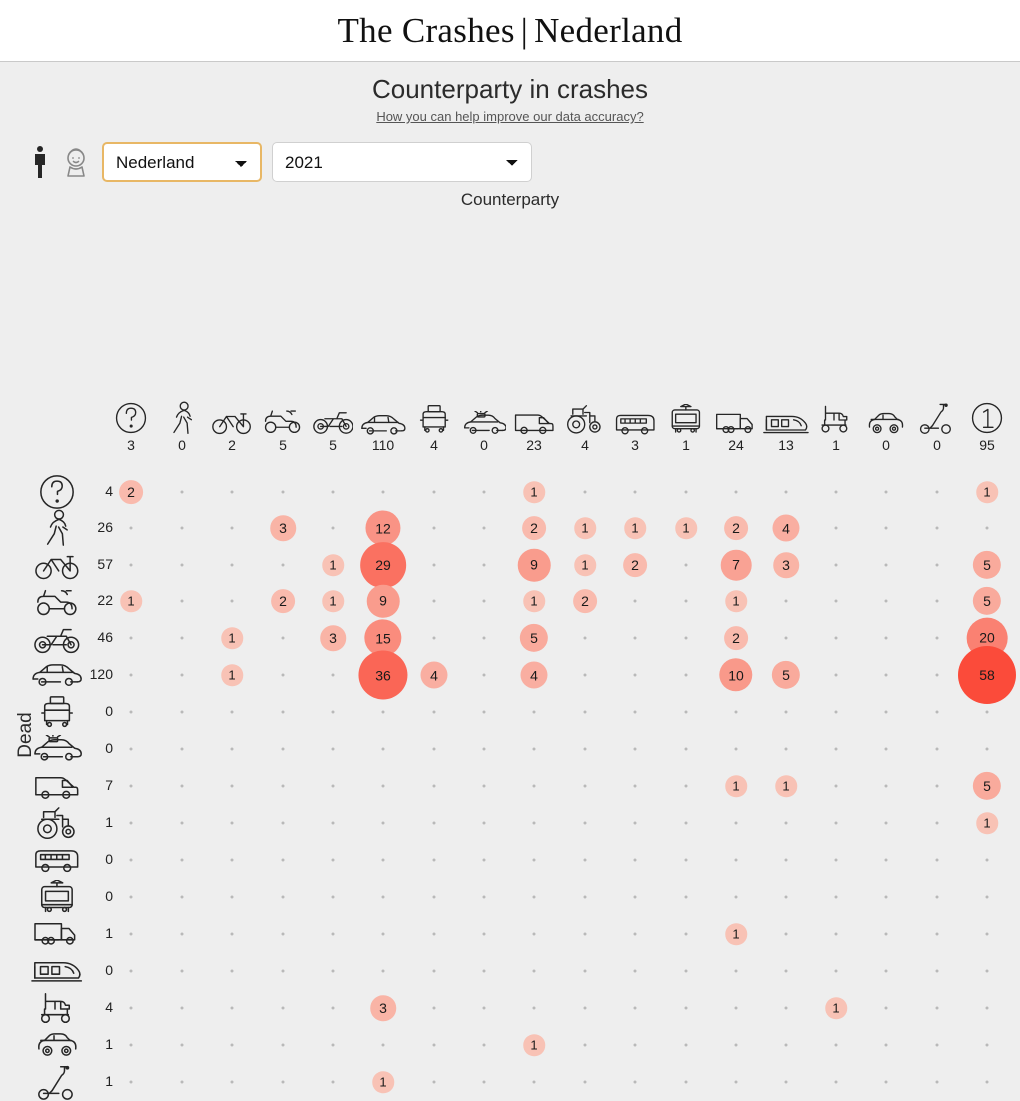 This screenshot has height=1101, width=1020. Describe the element at coordinates (131, 425) in the screenshot. I see `column-header-unknown: 3` at that location.